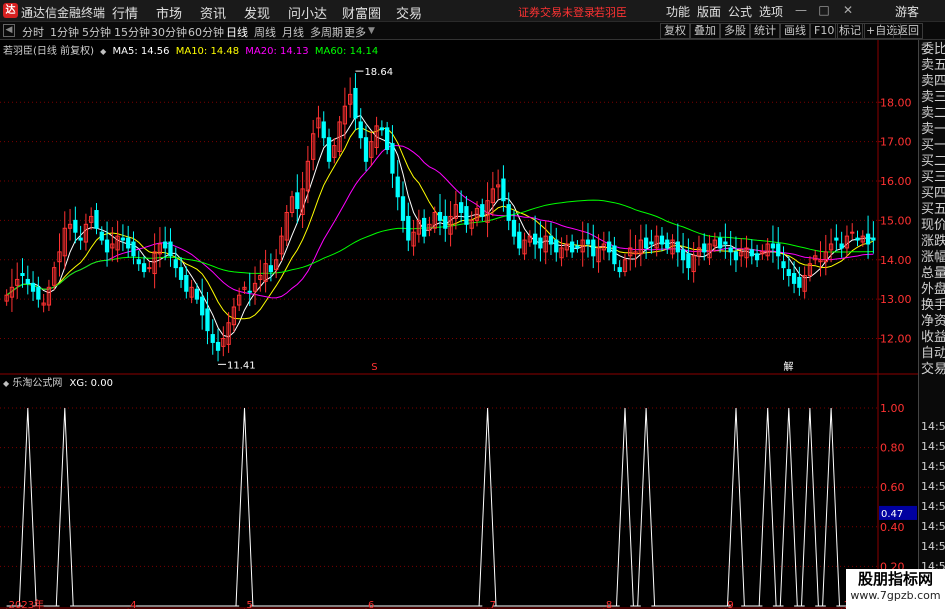  I want to click on tab-weekly: 周线, so click(265, 32).